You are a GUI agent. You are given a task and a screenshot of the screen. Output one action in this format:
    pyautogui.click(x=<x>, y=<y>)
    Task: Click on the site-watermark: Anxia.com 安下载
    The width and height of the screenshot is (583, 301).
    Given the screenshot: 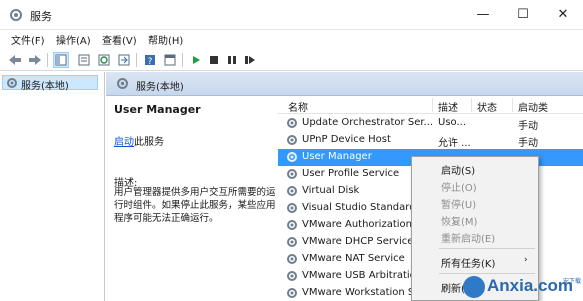 What is the action you would take?
    pyautogui.click(x=523, y=287)
    